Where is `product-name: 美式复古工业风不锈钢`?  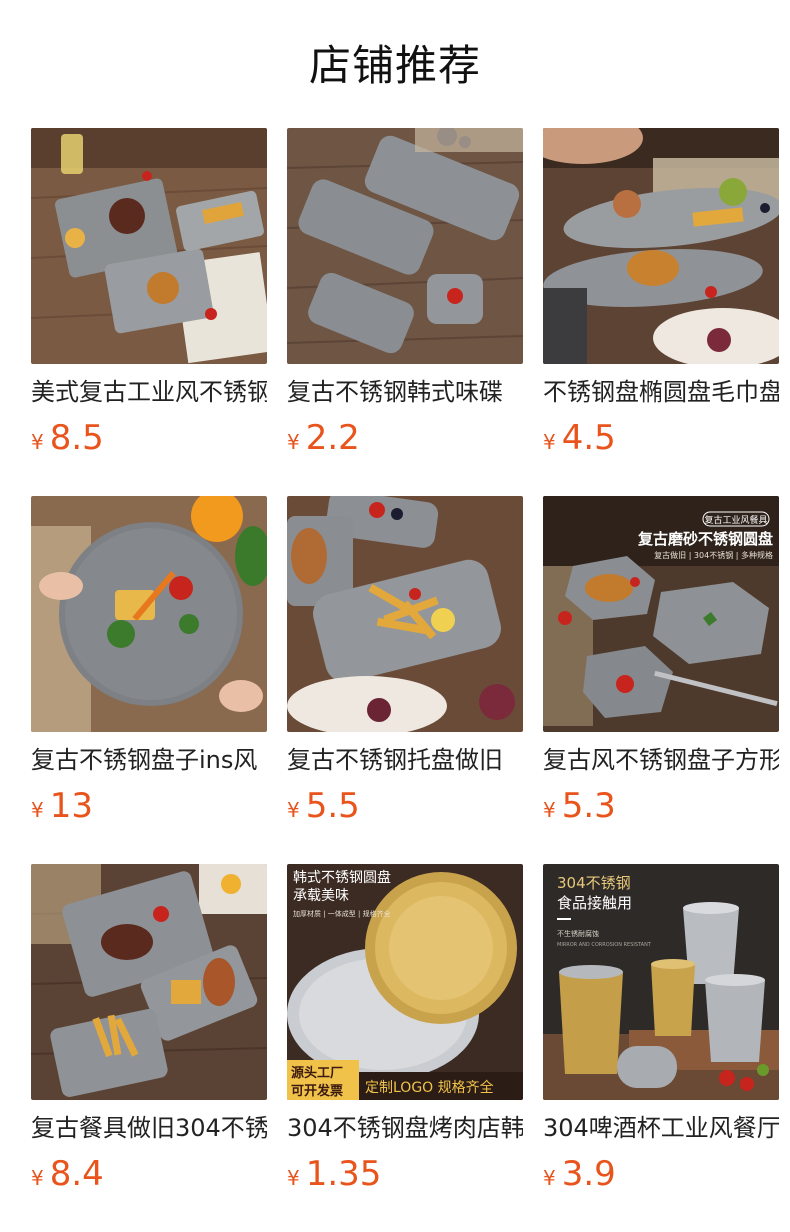
product-name: 美式复古工业风不锈钢 is located at coordinates (149, 392).